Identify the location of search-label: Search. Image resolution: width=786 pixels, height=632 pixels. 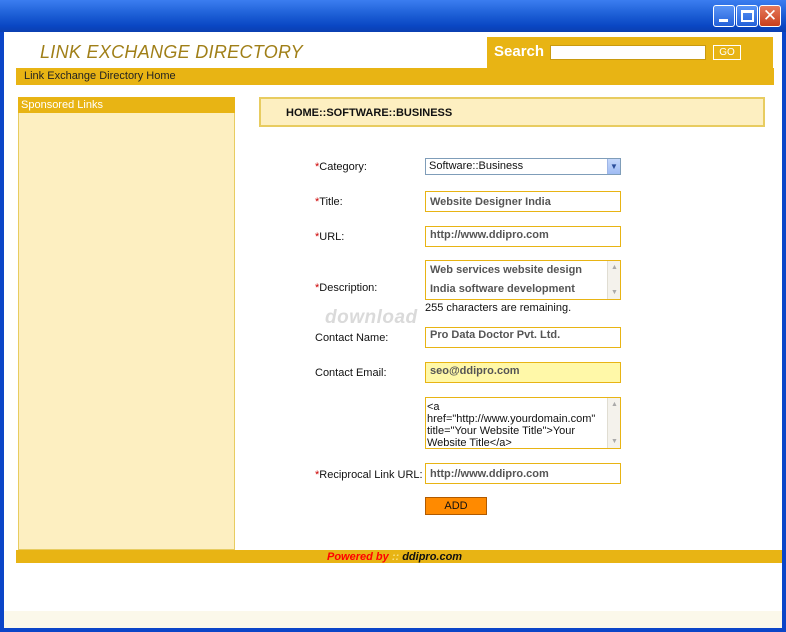
(519, 51).